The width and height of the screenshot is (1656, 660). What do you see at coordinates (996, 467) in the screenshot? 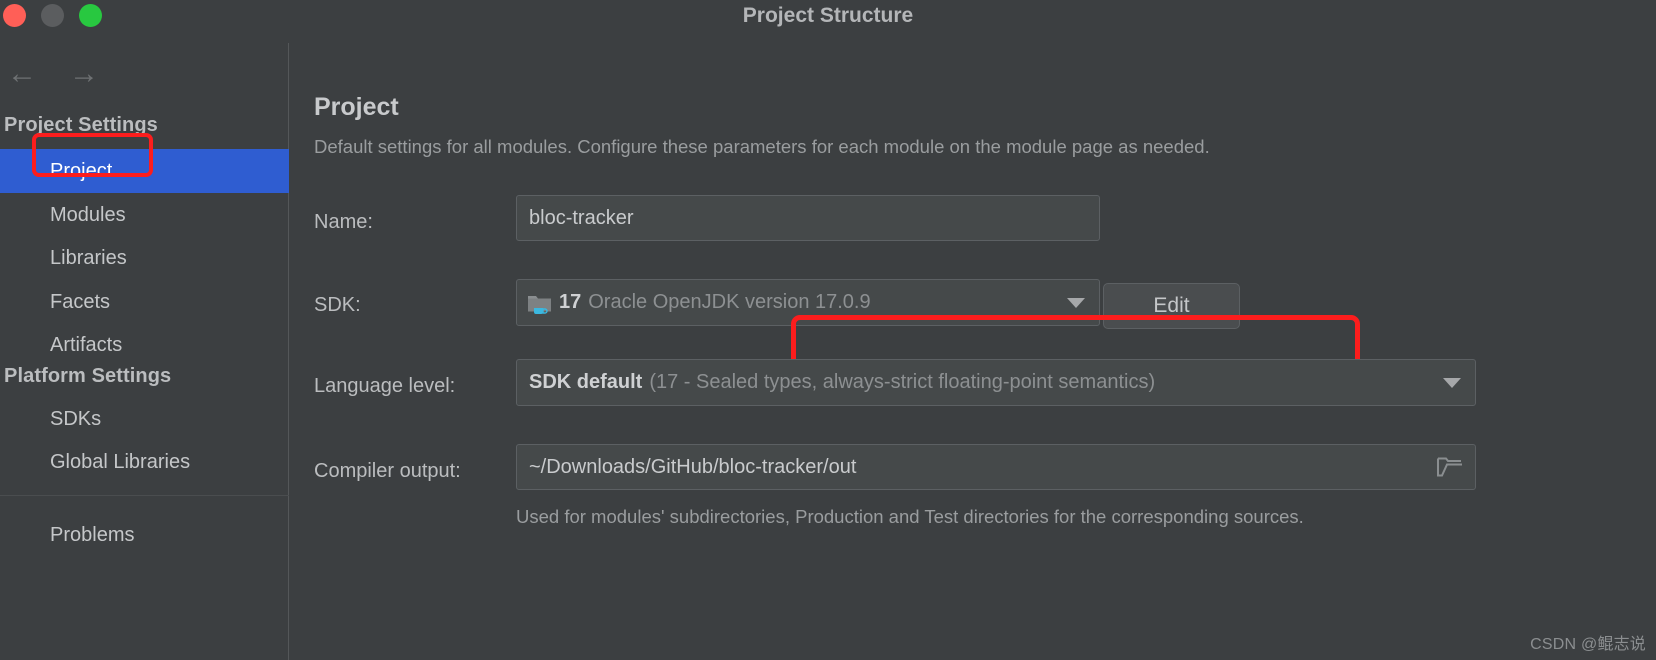
I see `compiler-output-input: ~/Downloads/GitHub/bloc-tracker/out` at bounding box center [996, 467].